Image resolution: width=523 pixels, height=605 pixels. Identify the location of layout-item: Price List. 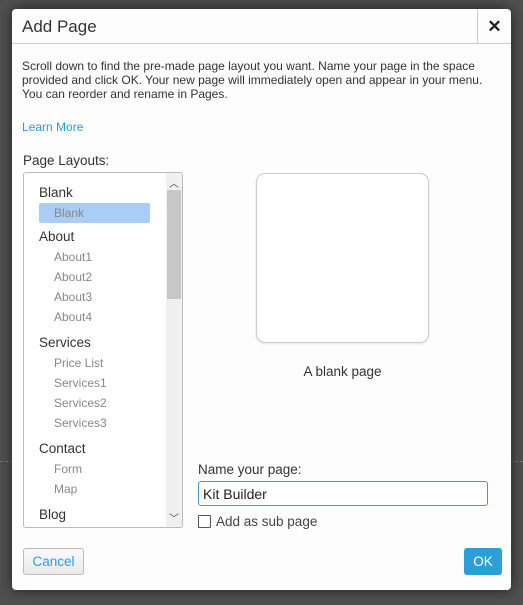
(87, 365).